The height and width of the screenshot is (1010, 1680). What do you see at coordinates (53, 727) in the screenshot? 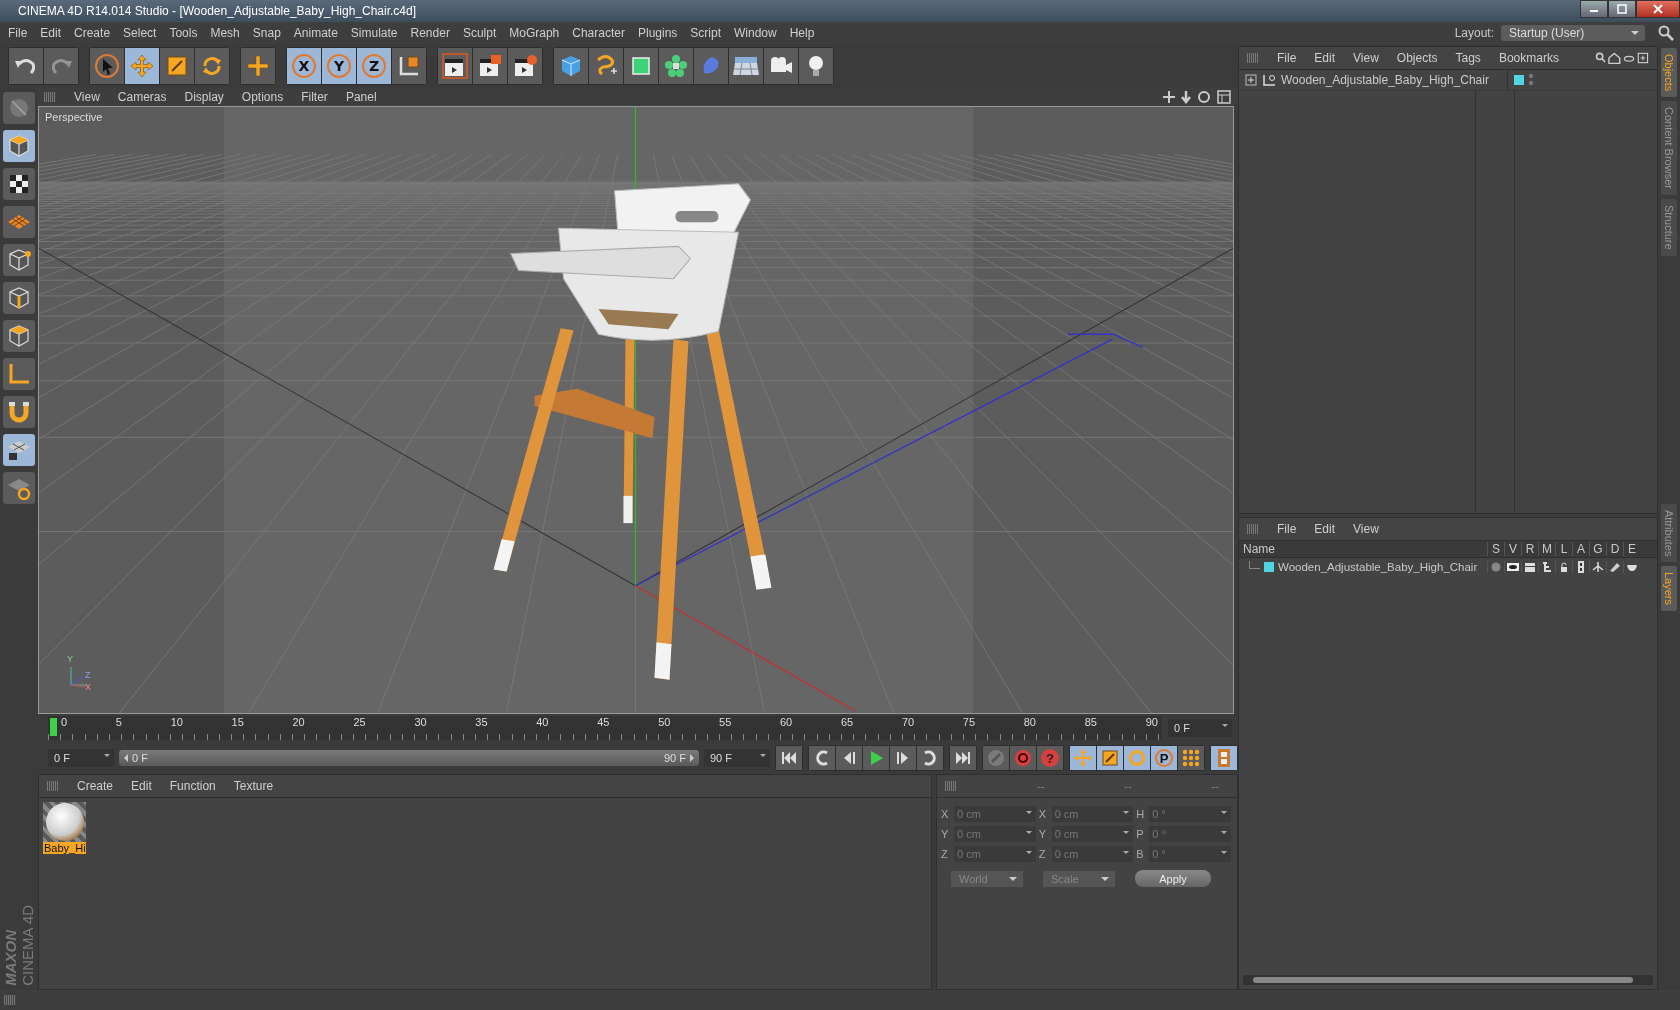
I see `playhead-marker` at bounding box center [53, 727].